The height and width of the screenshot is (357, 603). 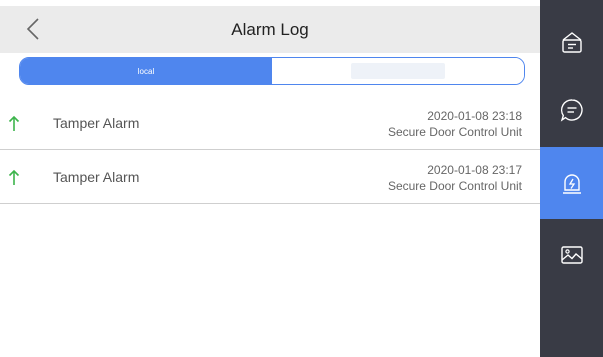 I want to click on back-button, so click(x=33, y=29).